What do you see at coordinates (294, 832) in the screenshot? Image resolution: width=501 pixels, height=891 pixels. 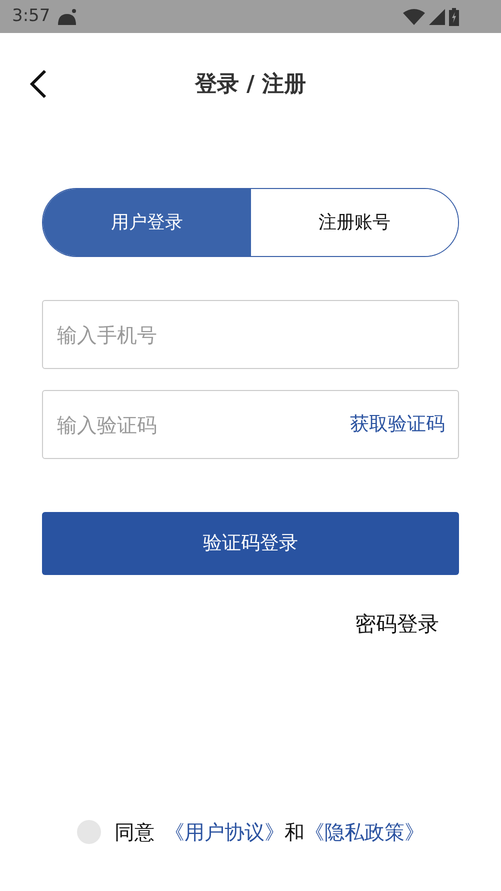 I see `and-label: 和` at bounding box center [294, 832].